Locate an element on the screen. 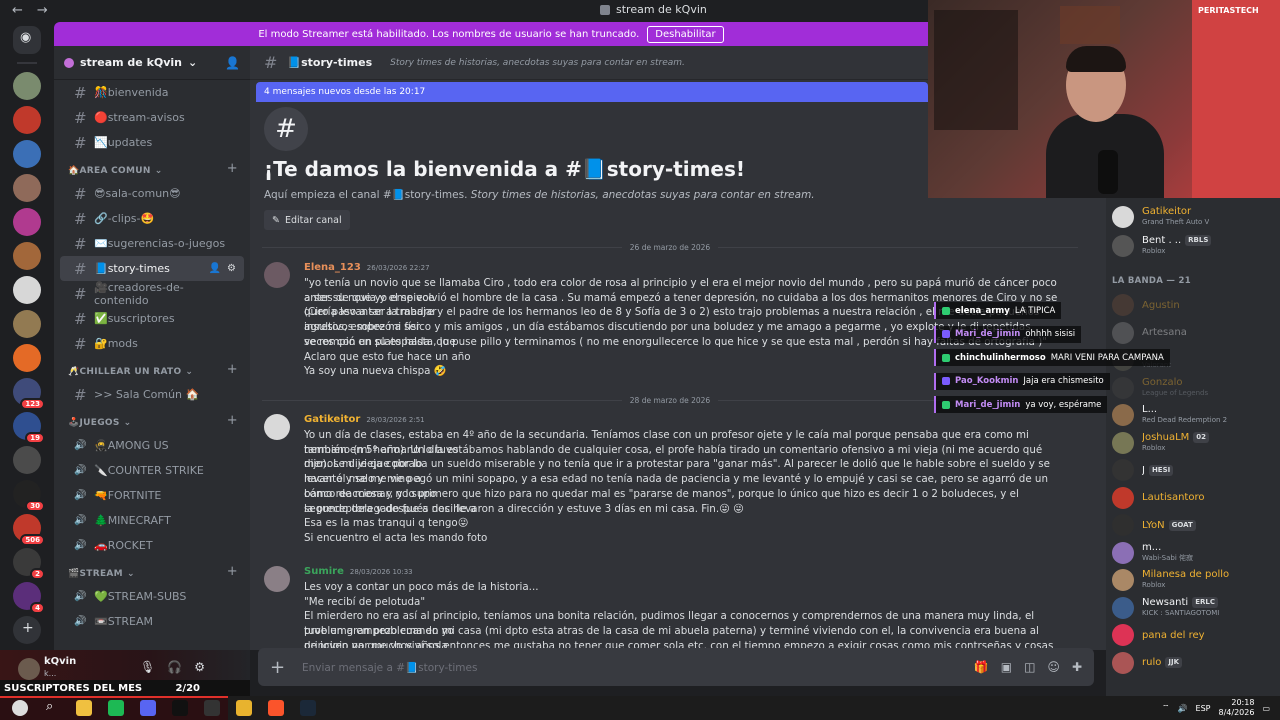 The height and width of the screenshot is (720, 1280). channel-item: # ✉️sugerencias-o-juegos is located at coordinates (152, 243).